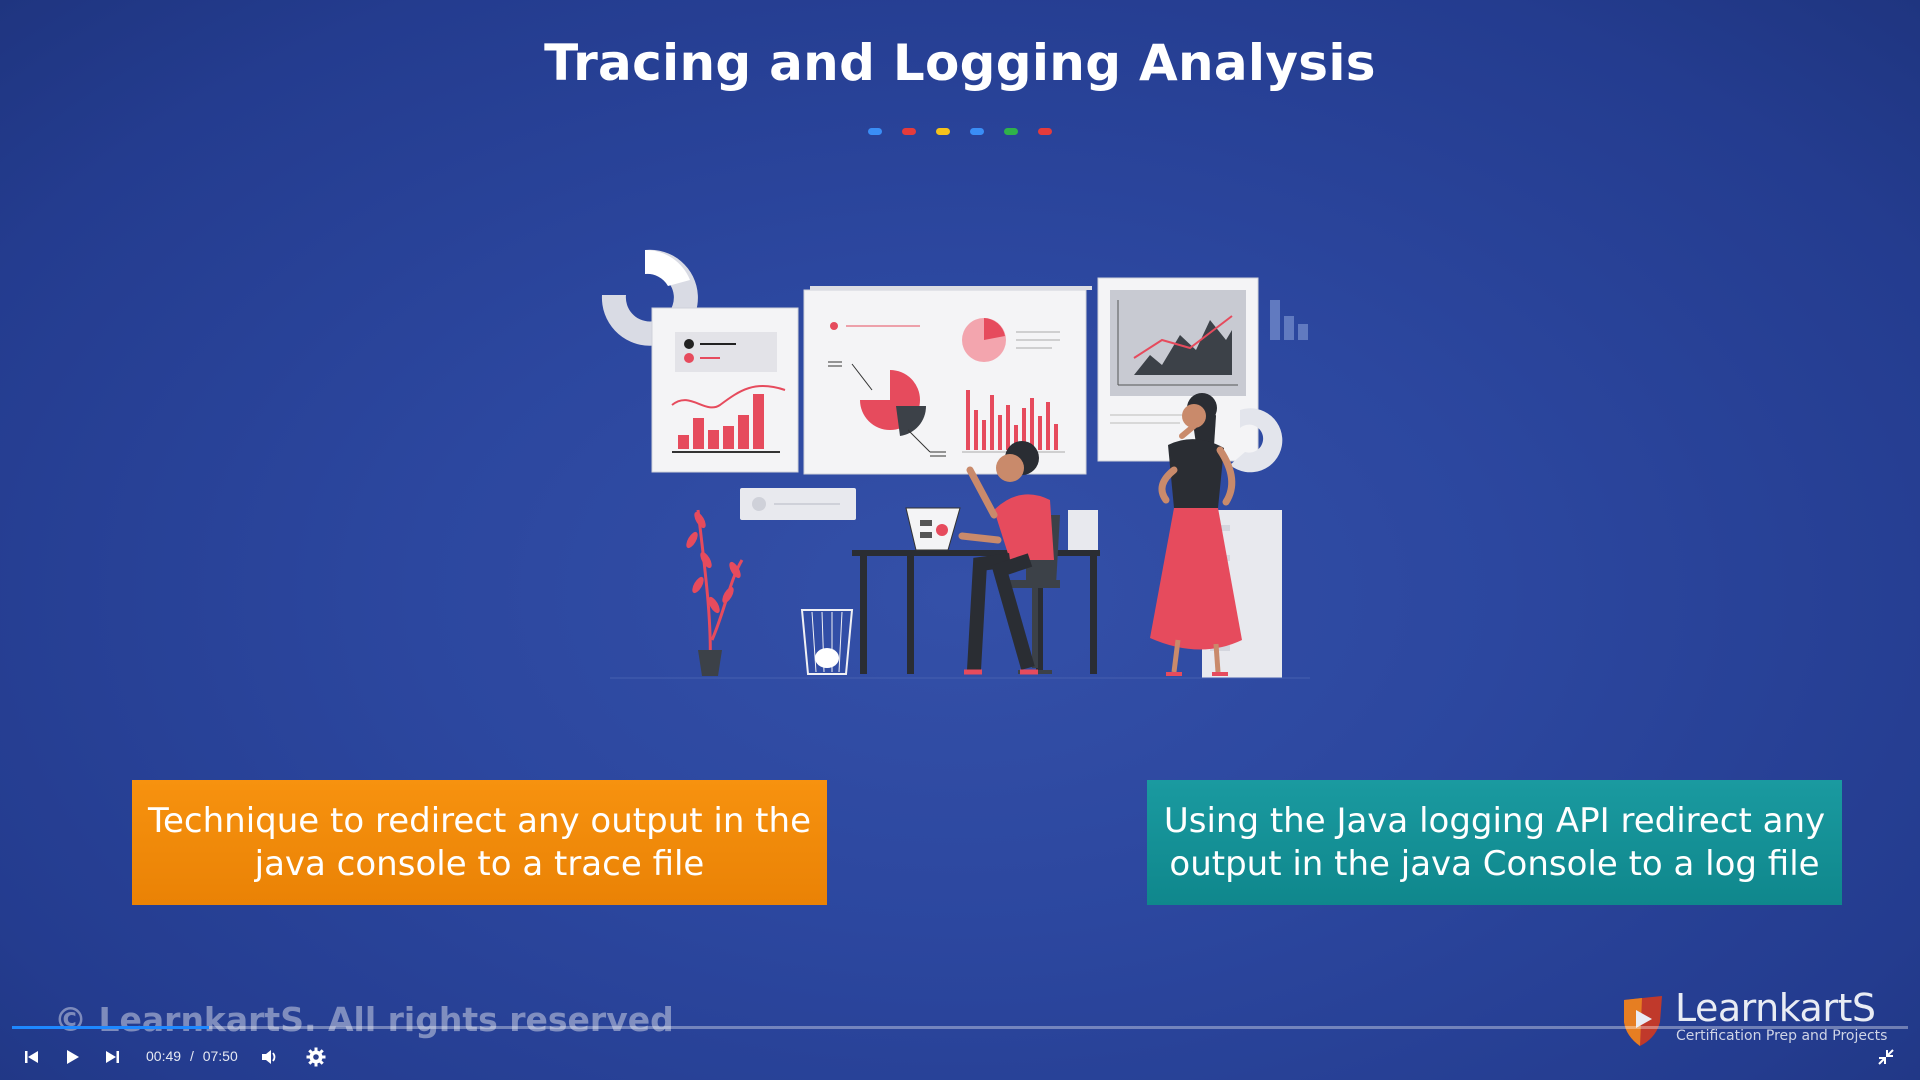 This screenshot has width=1920, height=1080. Describe the element at coordinates (364, 1019) in the screenshot. I see `copyright-watermark: © LearnkartS. All rights reserved` at that location.